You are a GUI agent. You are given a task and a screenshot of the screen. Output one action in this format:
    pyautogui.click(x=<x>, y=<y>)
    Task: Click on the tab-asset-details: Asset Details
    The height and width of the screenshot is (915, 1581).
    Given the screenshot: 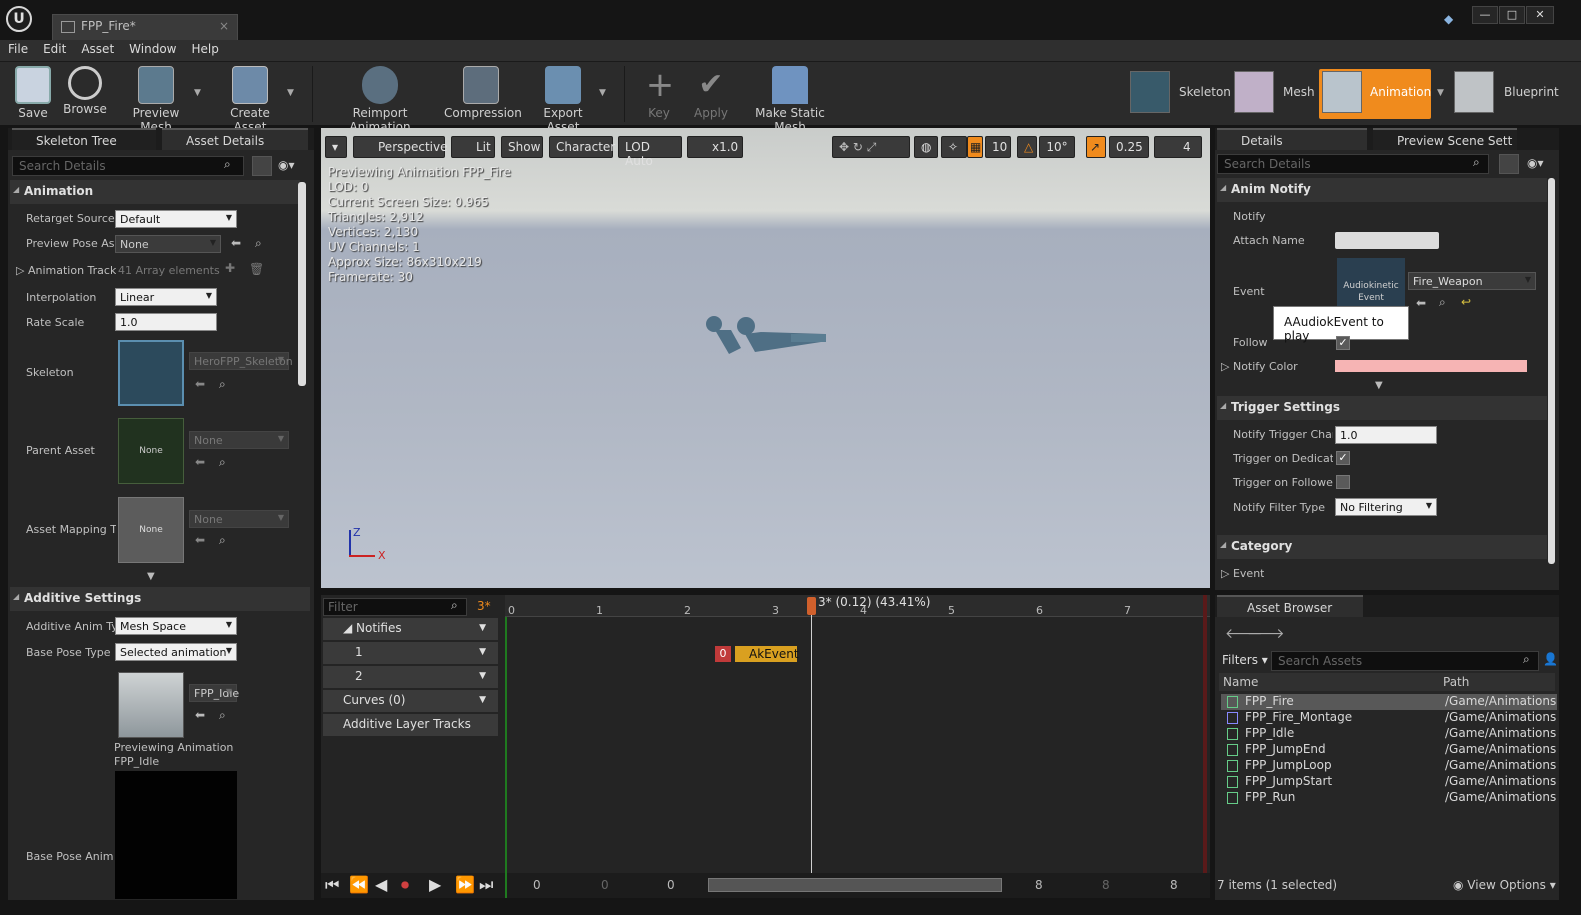 What is the action you would take?
    pyautogui.click(x=235, y=139)
    